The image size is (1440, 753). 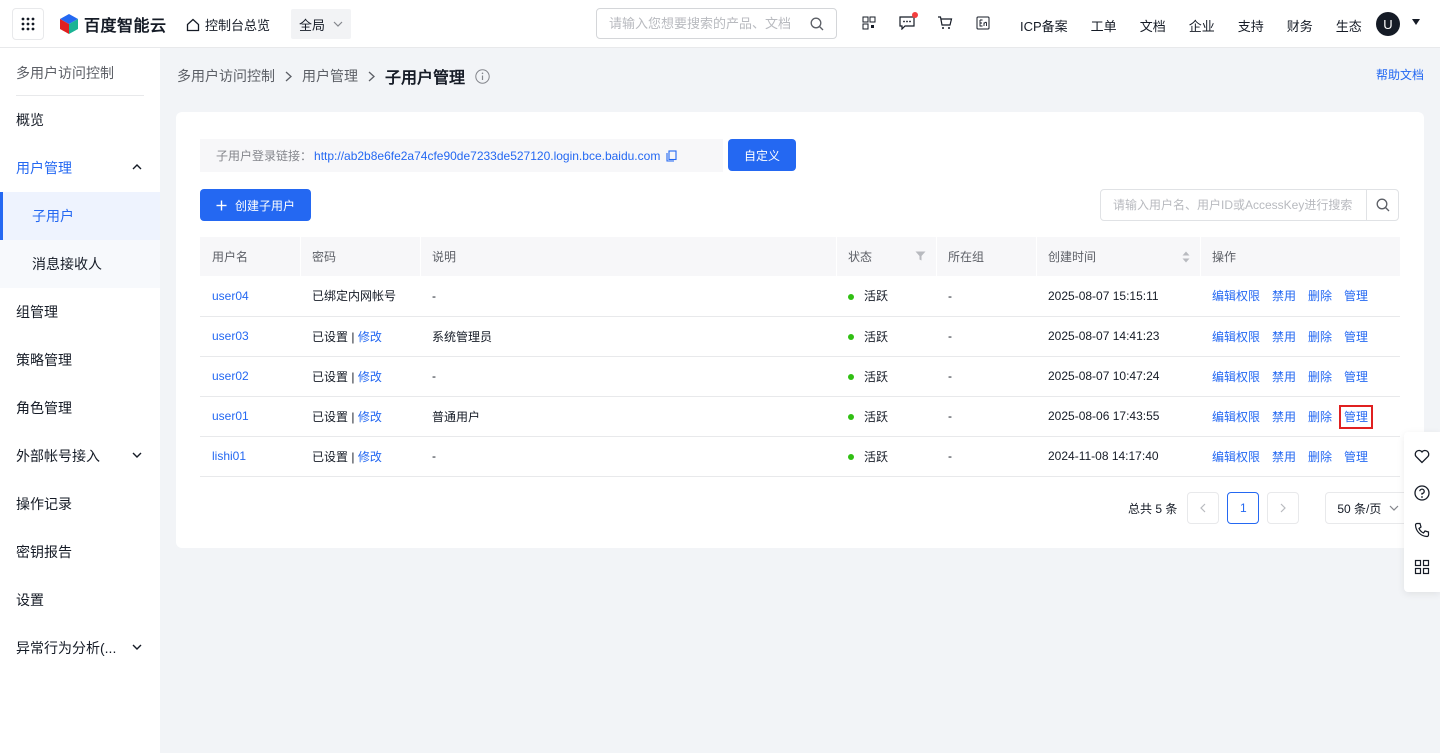 What do you see at coordinates (1400, 74) in the screenshot?
I see `help-docs-link: 帮助文档` at bounding box center [1400, 74].